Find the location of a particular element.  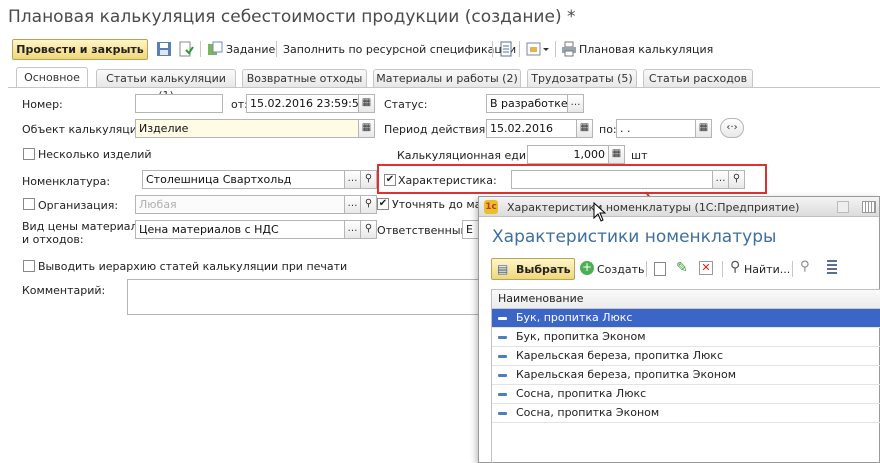

select-label: Выбрать is located at coordinates (543, 269).